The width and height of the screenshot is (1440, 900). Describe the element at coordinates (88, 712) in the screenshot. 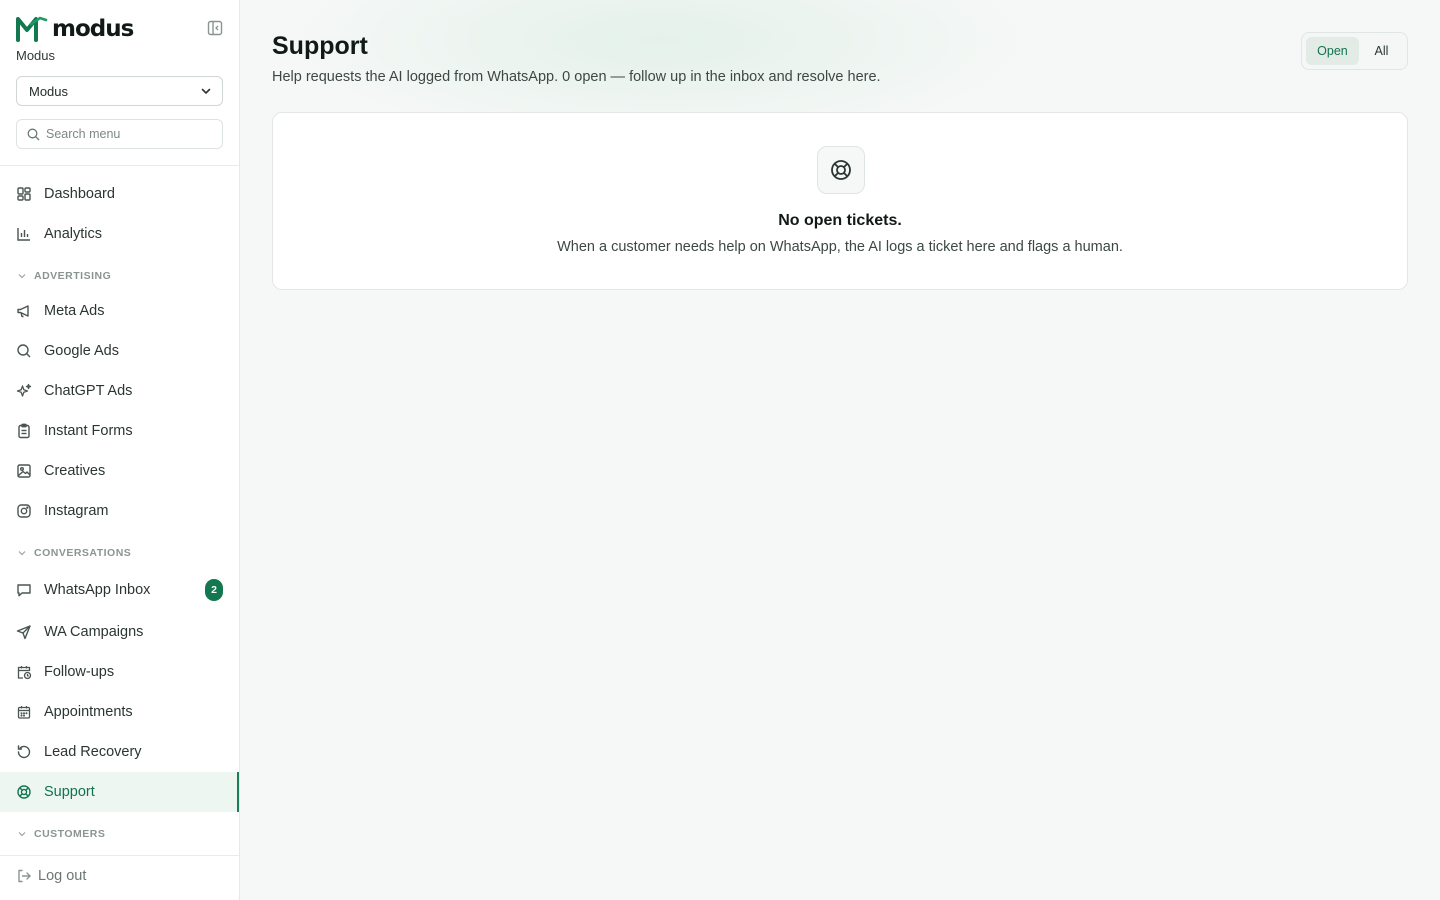

I see `sidebar-item-label: Appointments` at that location.